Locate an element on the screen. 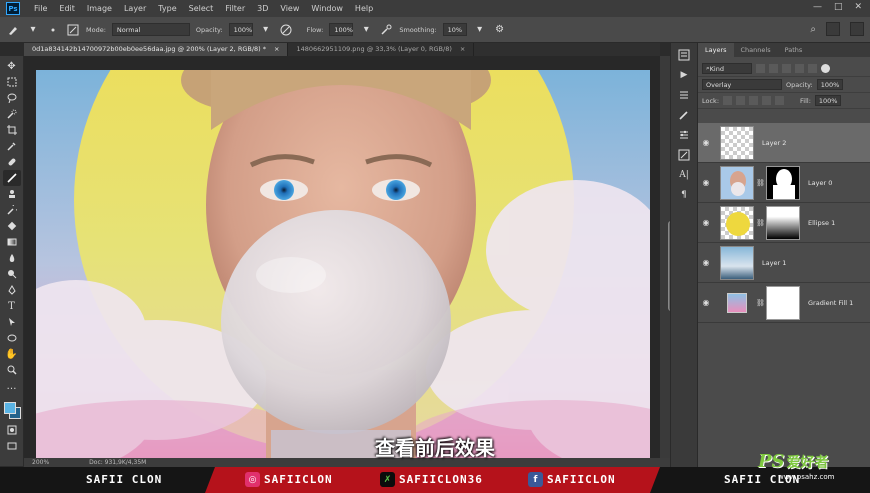 The width and height of the screenshot is (870, 493). quick-select-icon is located at coordinates (12, 114).